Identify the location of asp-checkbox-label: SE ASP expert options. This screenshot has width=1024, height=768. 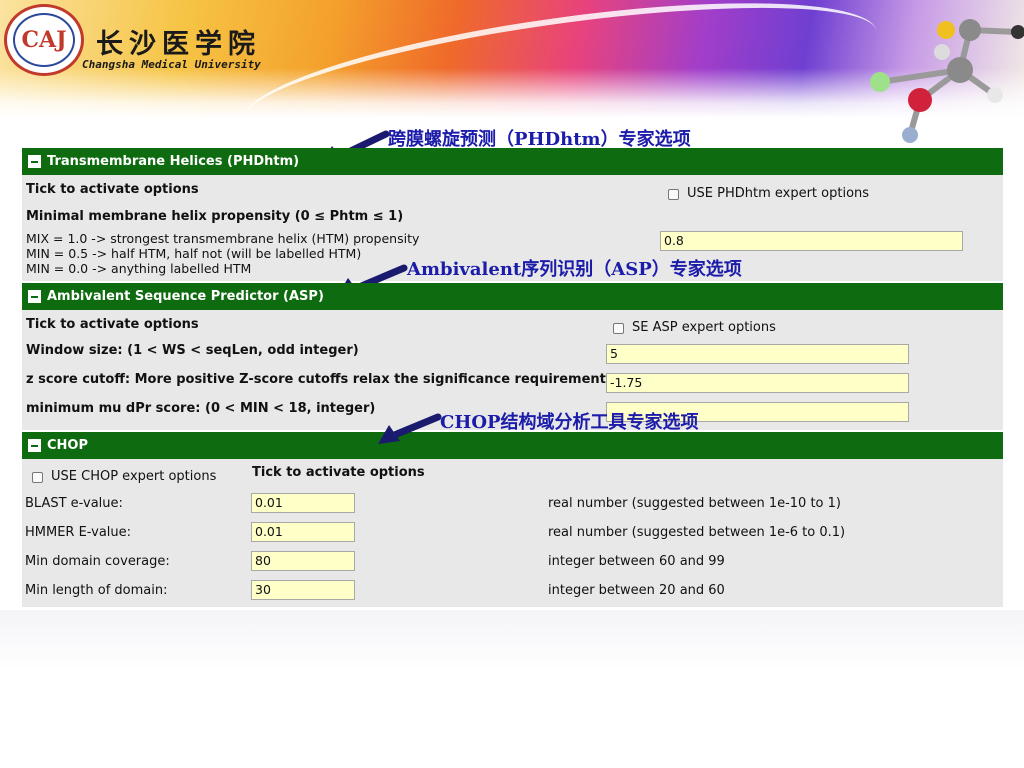
(704, 327).